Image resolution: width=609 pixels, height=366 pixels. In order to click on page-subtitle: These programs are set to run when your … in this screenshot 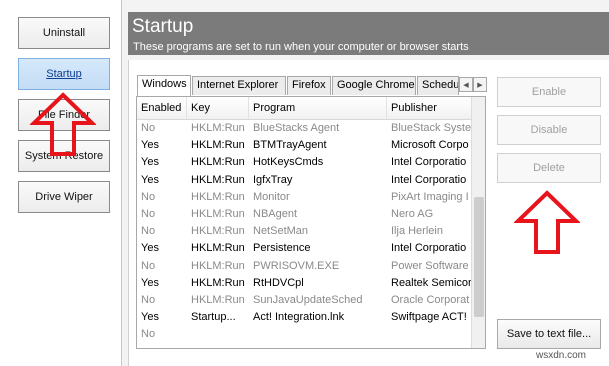, I will do `click(301, 47)`.